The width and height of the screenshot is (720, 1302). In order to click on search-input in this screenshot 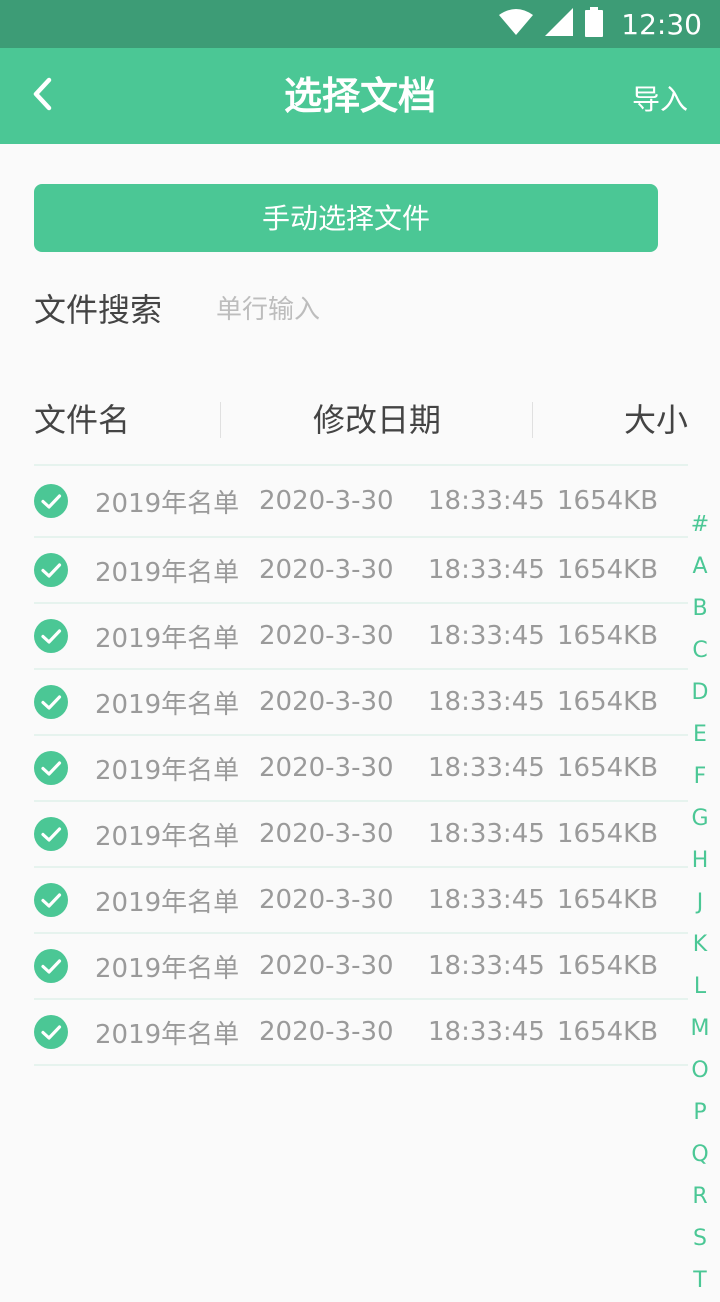, I will do `click(446, 310)`.